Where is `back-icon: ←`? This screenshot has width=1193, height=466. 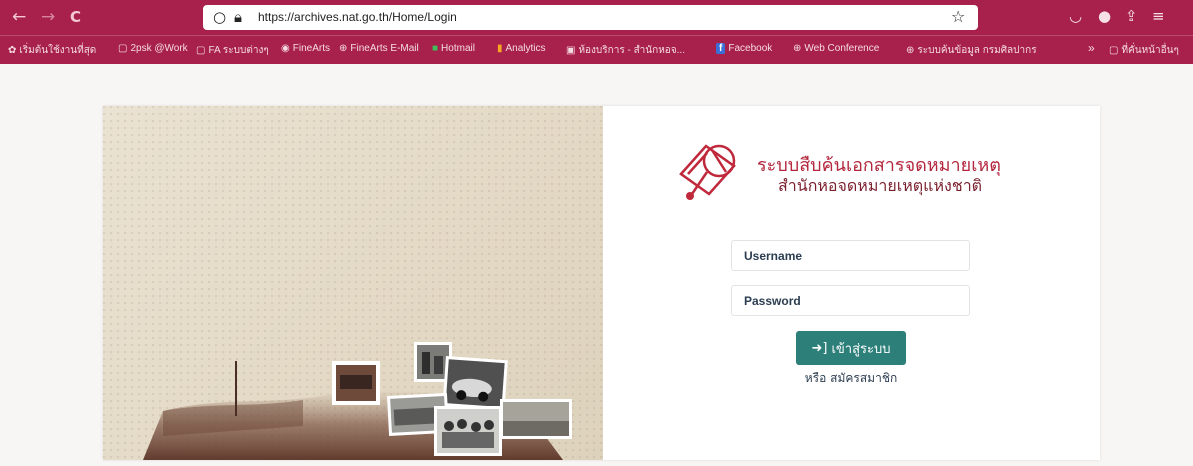
back-icon: ← is located at coordinates (19, 17).